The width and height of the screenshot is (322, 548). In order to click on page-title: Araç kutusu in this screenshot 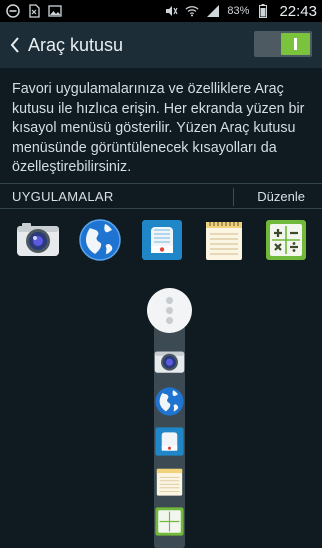, I will do `click(76, 44)`.